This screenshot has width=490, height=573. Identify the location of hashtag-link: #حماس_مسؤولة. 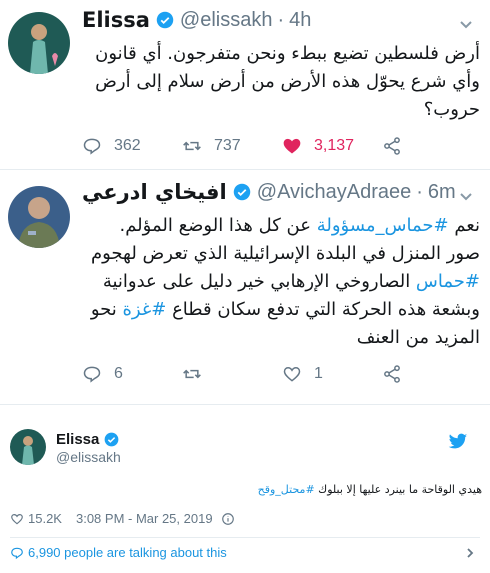
(383, 225).